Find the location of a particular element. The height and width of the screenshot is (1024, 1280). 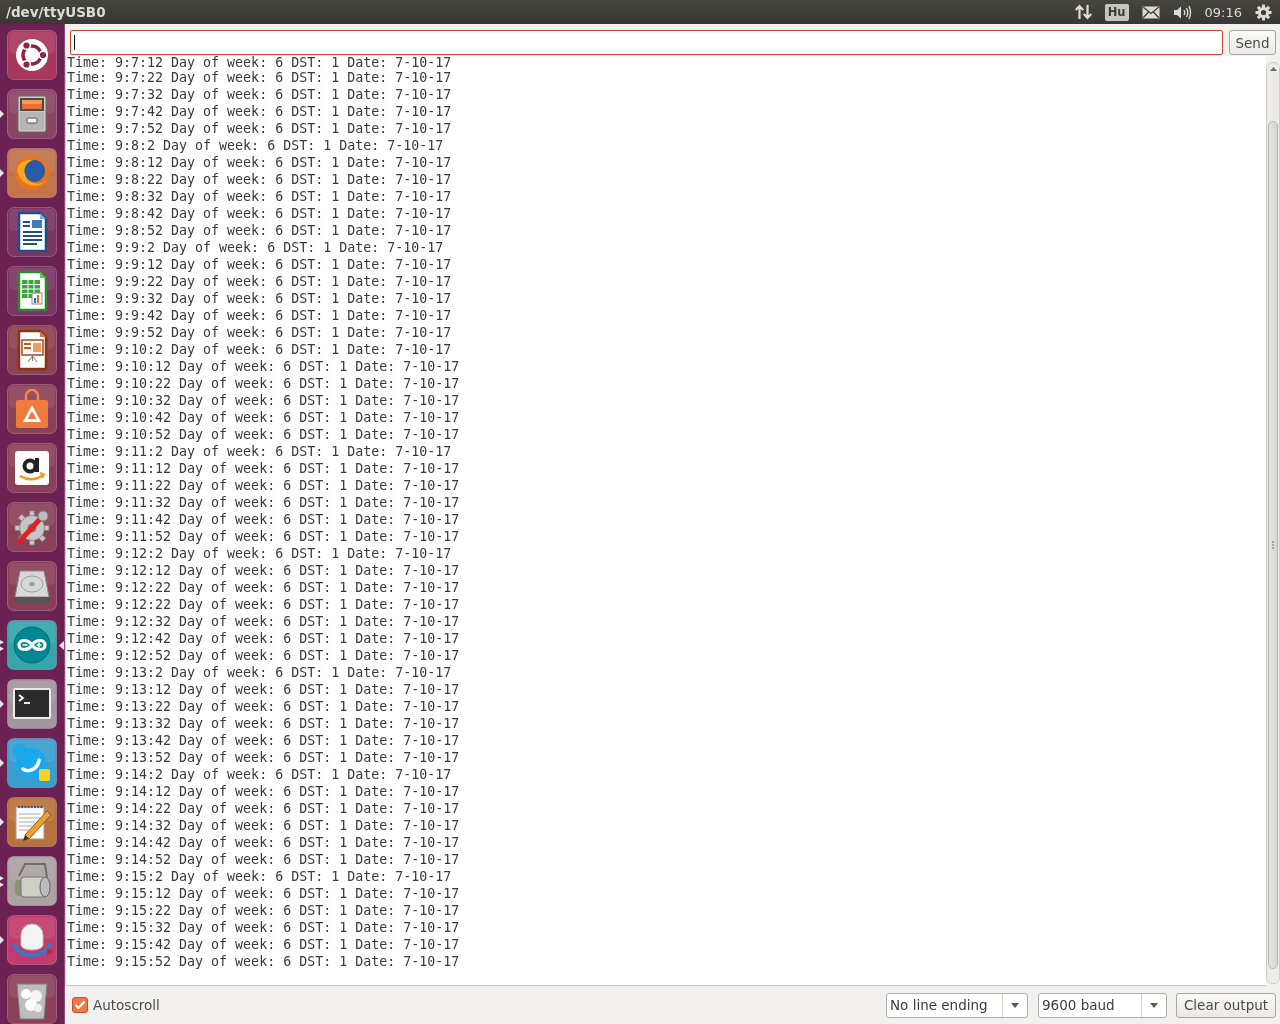

output-line: Time: 9:7:42 Day of week: 6 DST: 1 Date: 7-10-17 is located at coordinates (260, 111).